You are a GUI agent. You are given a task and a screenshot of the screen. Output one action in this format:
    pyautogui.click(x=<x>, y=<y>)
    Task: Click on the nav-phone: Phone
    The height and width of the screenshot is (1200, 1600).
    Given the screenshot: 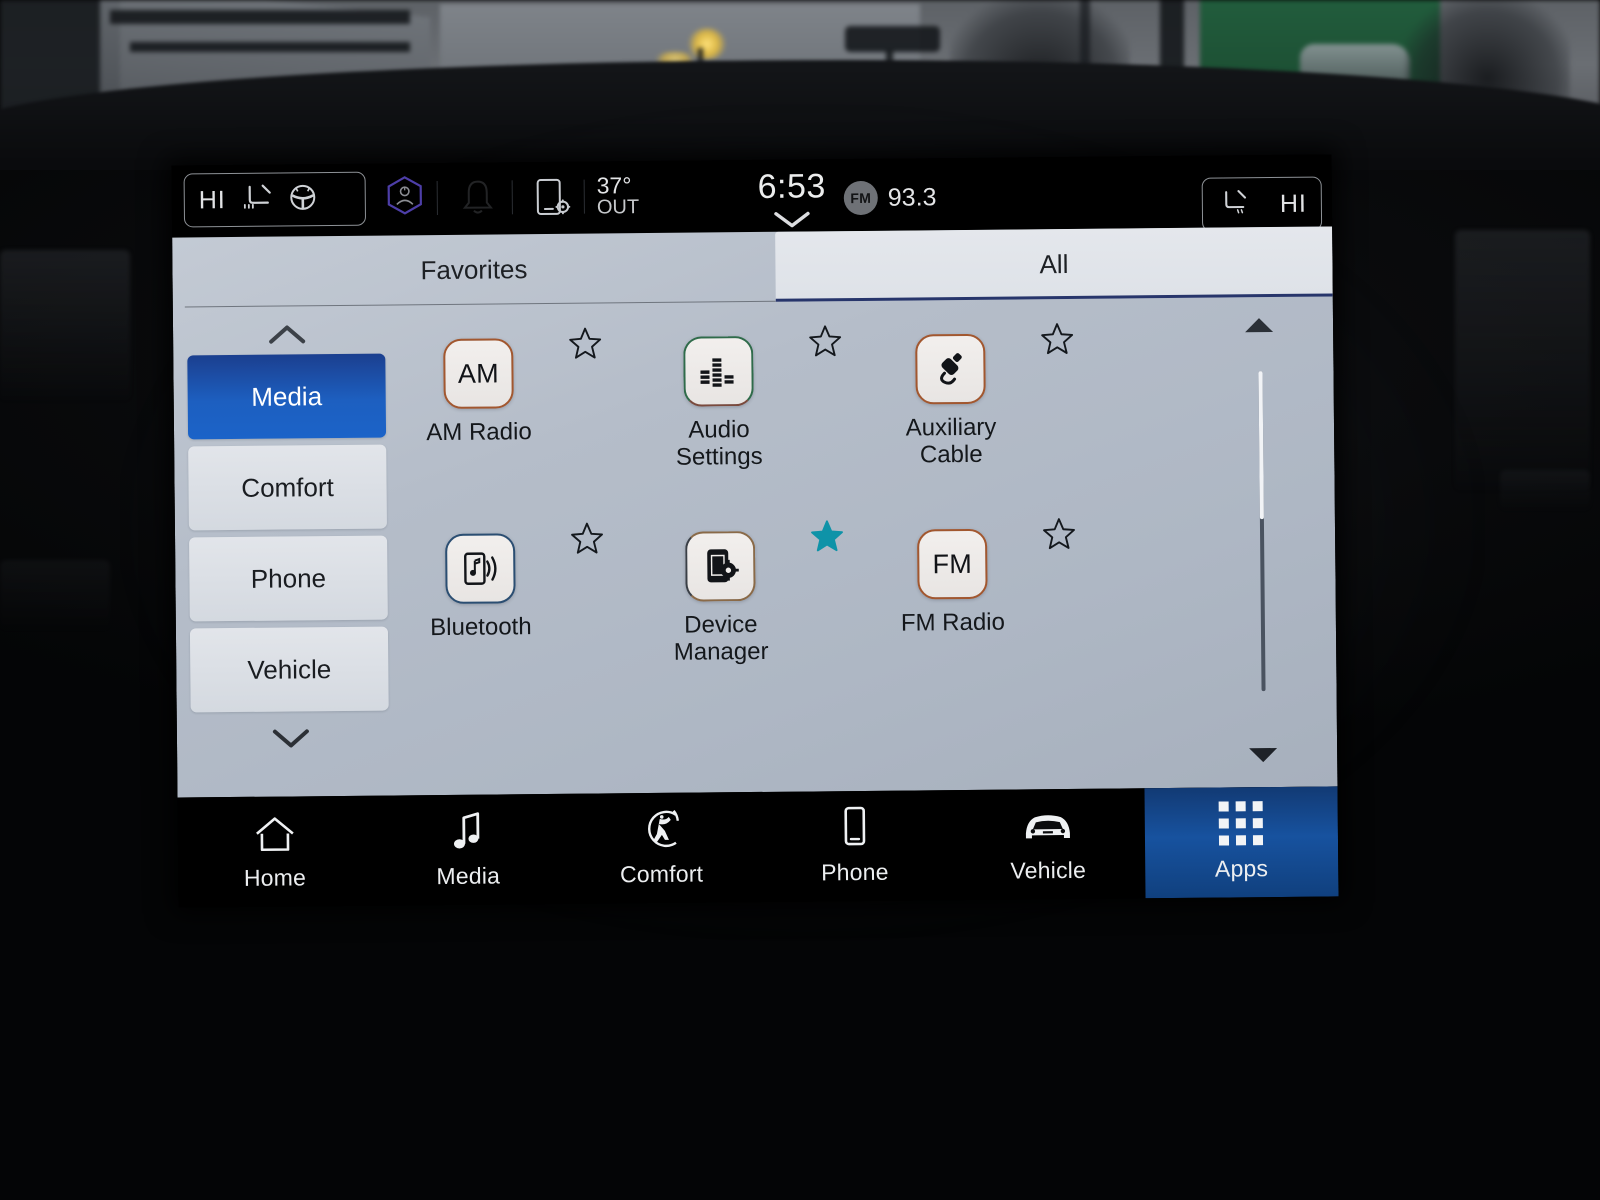 What is the action you would take?
    pyautogui.click(x=854, y=846)
    